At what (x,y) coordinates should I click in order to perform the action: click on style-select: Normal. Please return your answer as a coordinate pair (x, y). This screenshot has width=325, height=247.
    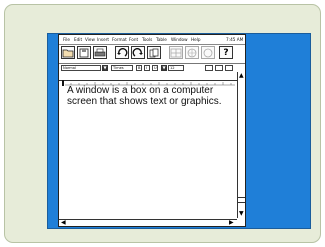
    Looking at the image, I should click on (81, 68).